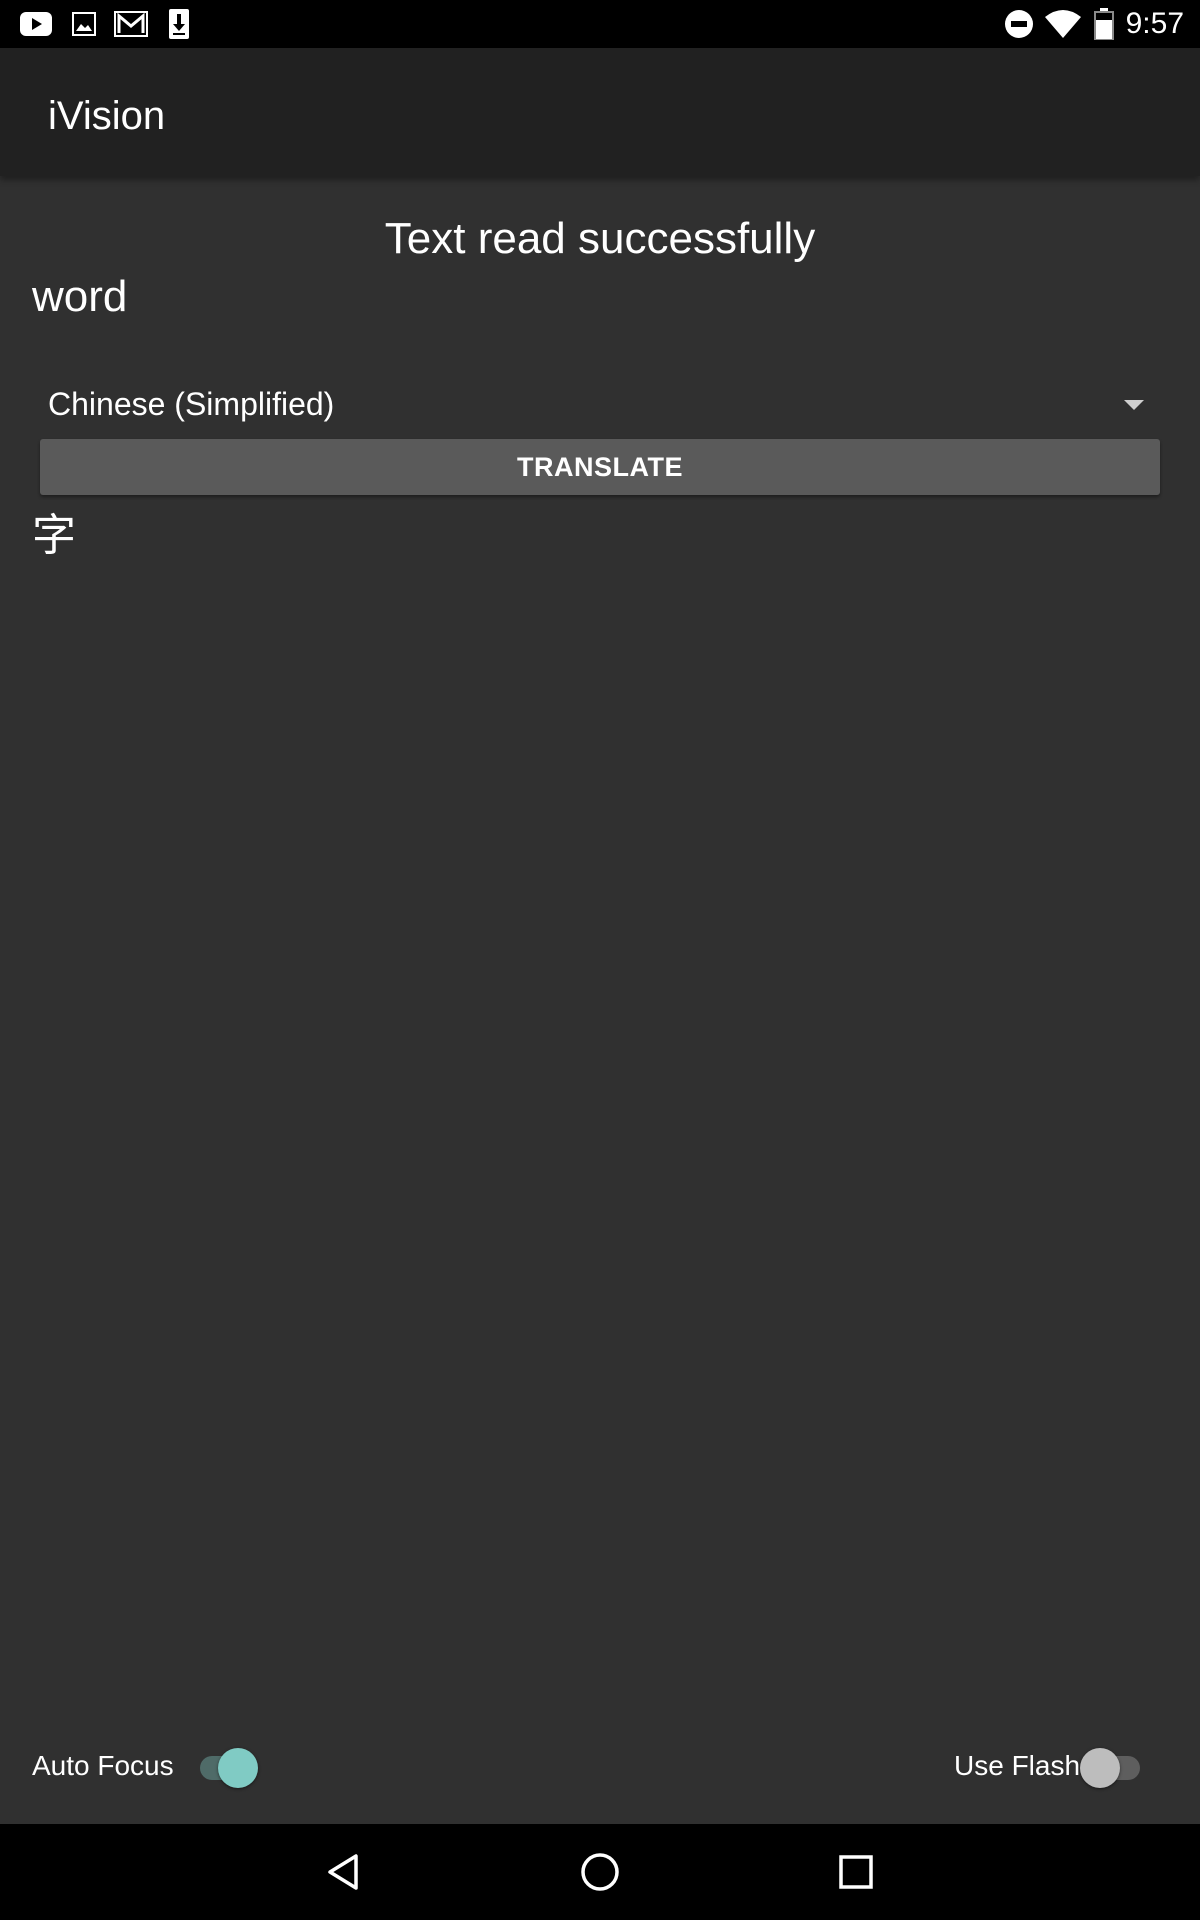 The height and width of the screenshot is (1920, 1200). What do you see at coordinates (1134, 405) in the screenshot?
I see `dropdown-arrow-icon` at bounding box center [1134, 405].